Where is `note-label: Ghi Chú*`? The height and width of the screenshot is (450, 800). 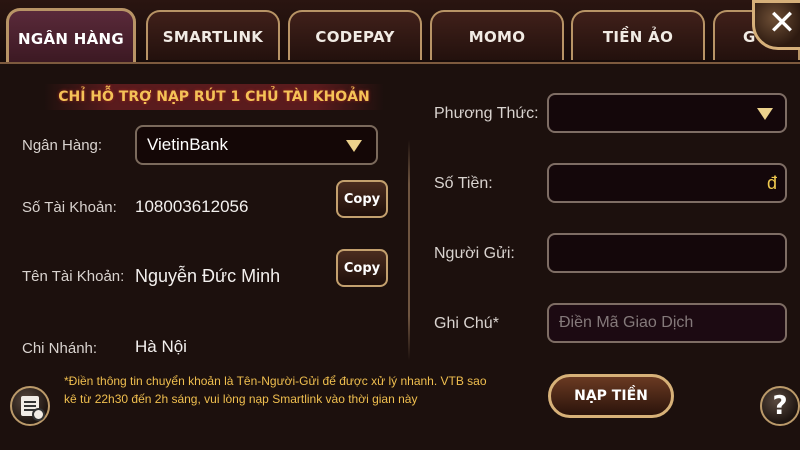 note-label: Ghi Chú* is located at coordinates (466, 323).